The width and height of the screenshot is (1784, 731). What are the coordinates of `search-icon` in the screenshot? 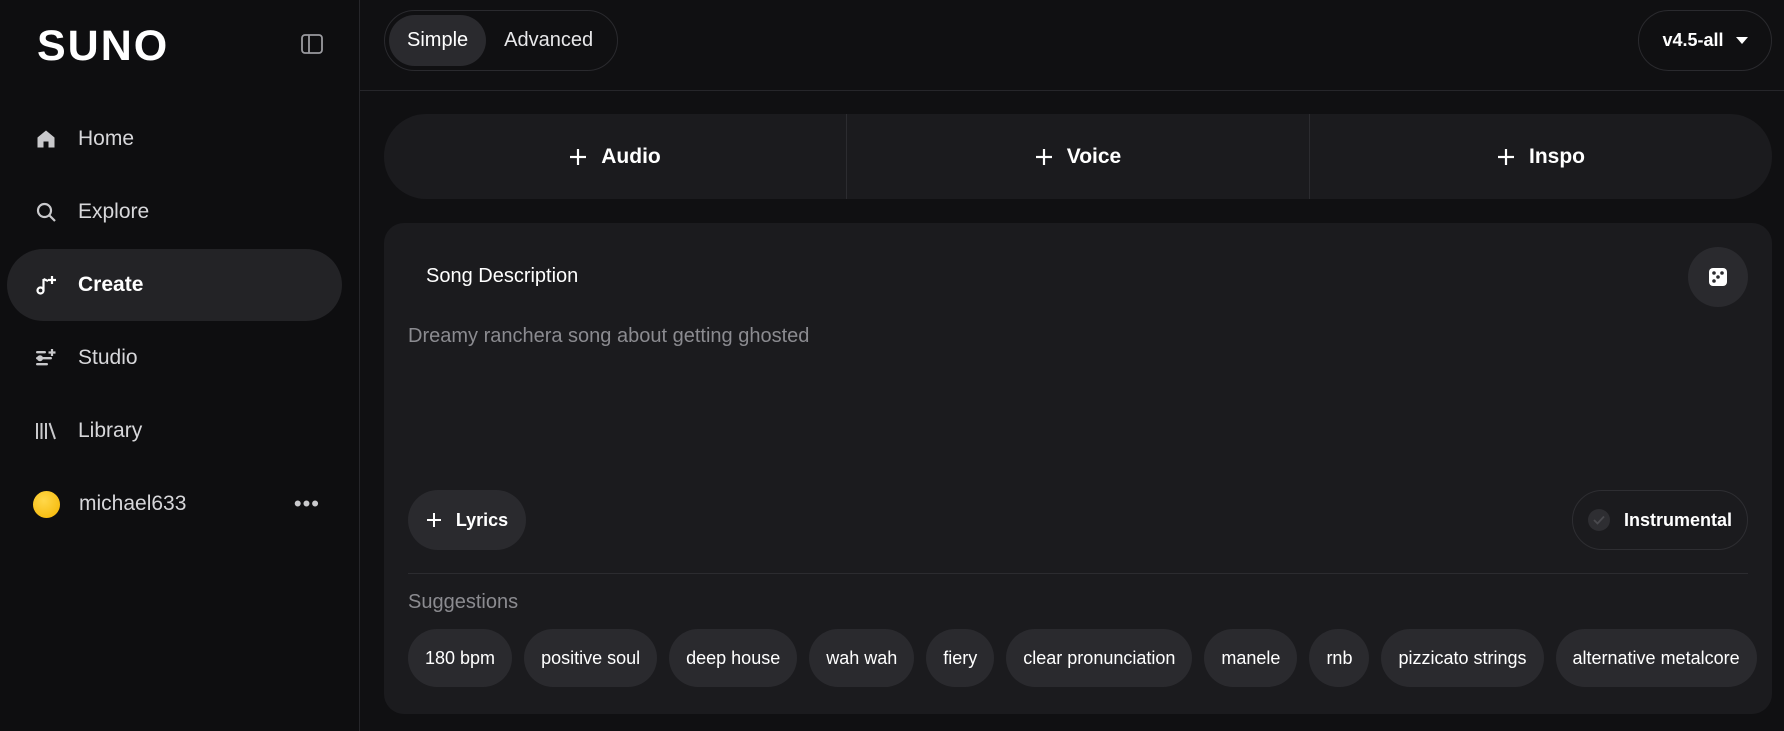 It's located at (46, 212).